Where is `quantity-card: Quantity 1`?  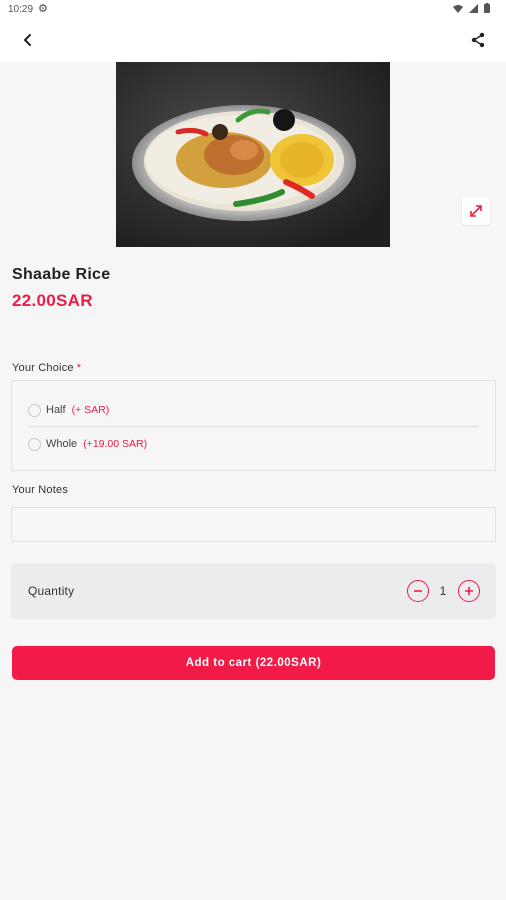
quantity-card: Quantity 1 is located at coordinates (253, 591).